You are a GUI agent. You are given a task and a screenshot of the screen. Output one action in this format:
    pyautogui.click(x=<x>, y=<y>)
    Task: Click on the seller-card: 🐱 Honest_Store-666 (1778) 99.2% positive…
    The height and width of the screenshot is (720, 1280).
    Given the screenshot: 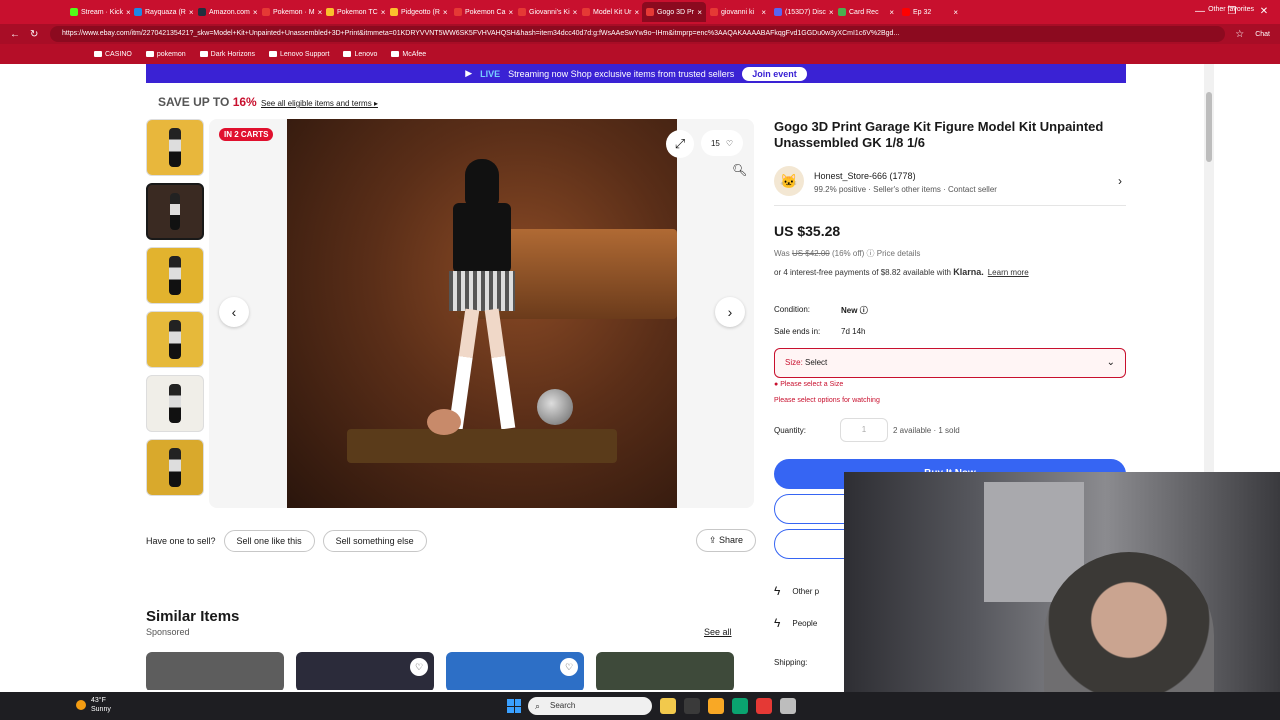 What is the action you would take?
    pyautogui.click(x=950, y=185)
    